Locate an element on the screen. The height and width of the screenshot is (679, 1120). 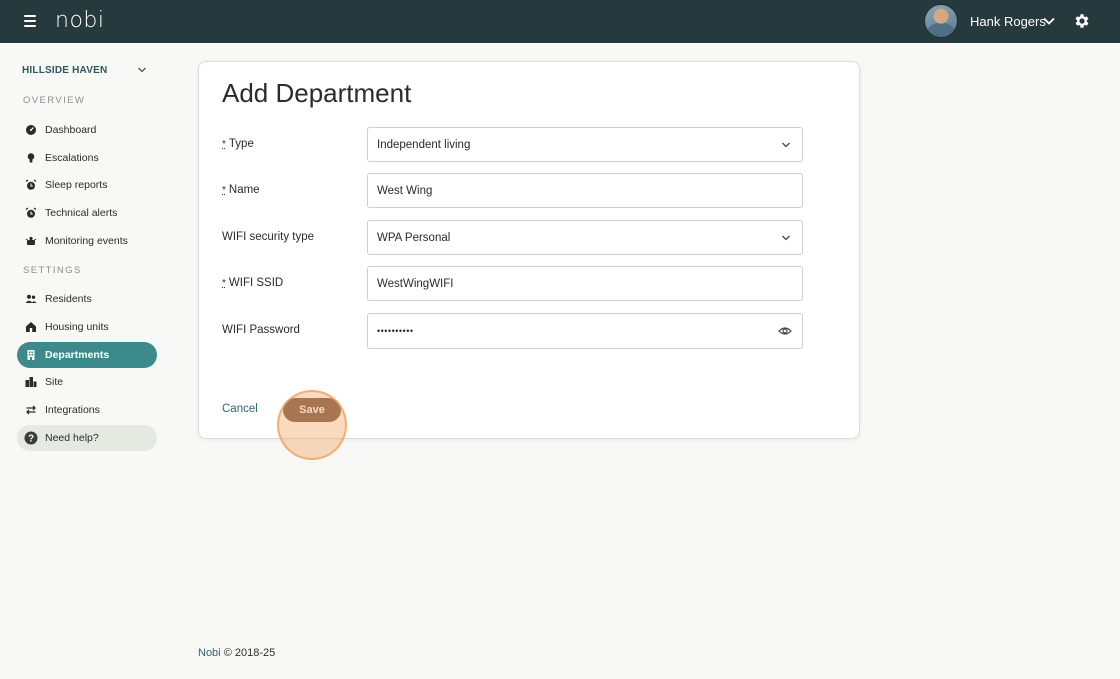
dashboard-icon is located at coordinates (31, 130).